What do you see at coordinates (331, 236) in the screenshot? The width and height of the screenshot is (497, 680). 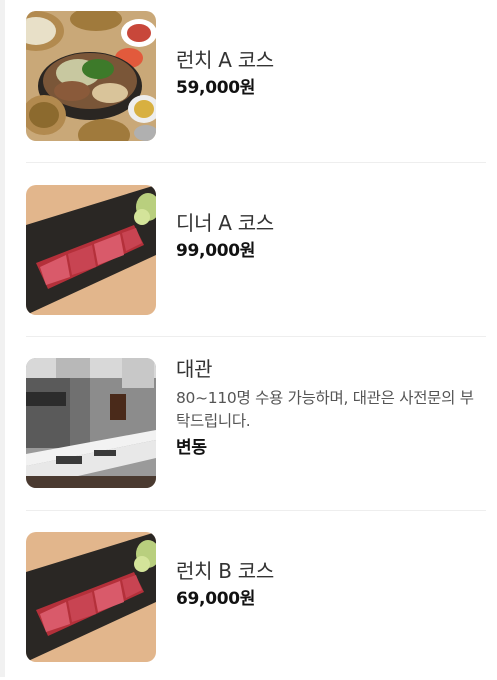 I see `menu-item-info: 디너 A 코스 99,000원` at bounding box center [331, 236].